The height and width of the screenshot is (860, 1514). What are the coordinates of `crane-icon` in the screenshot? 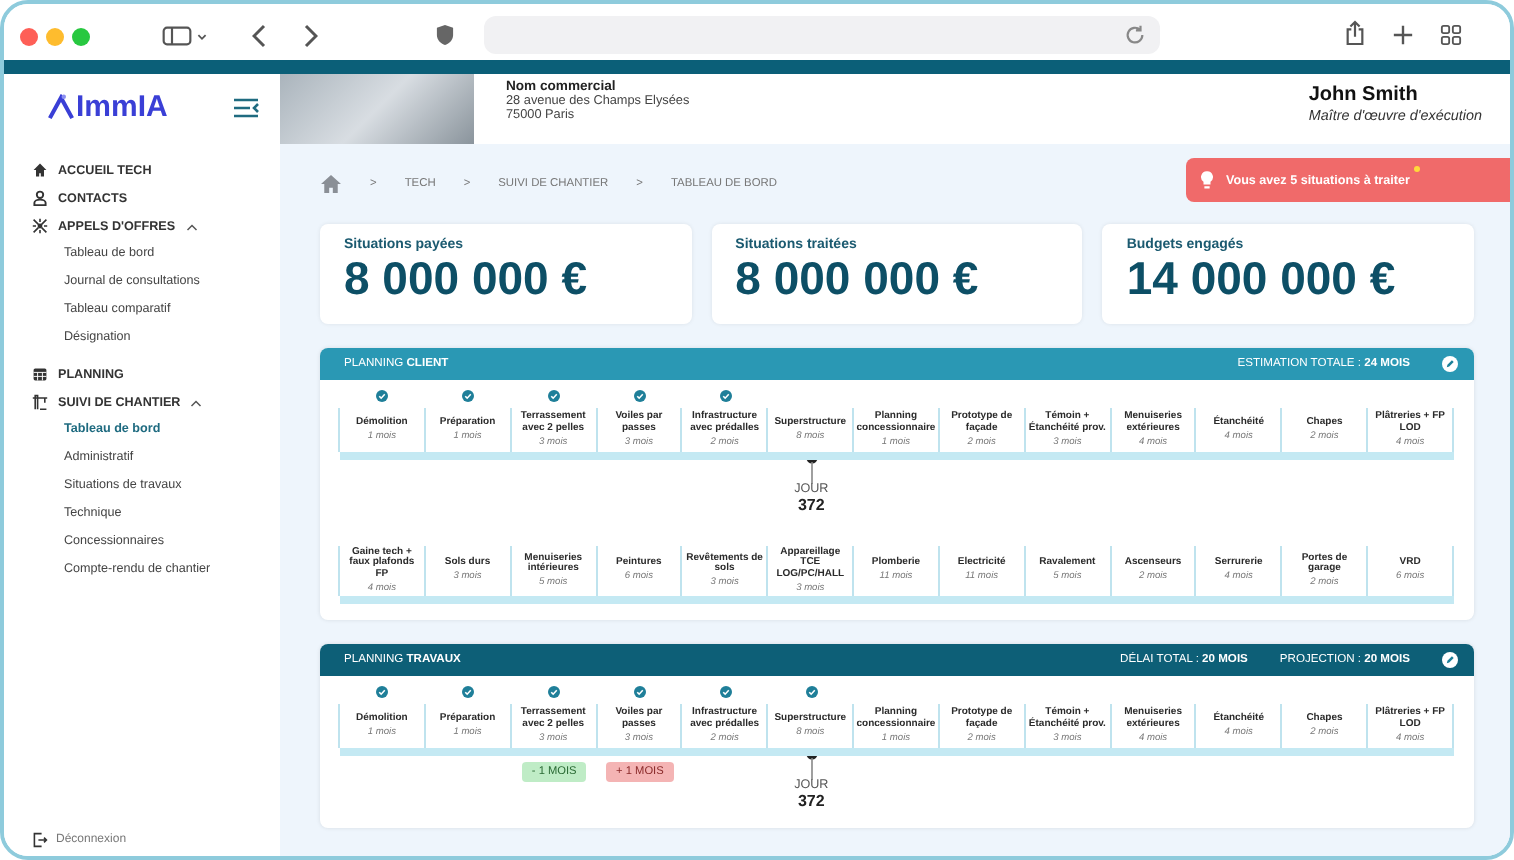 It's located at (40, 402).